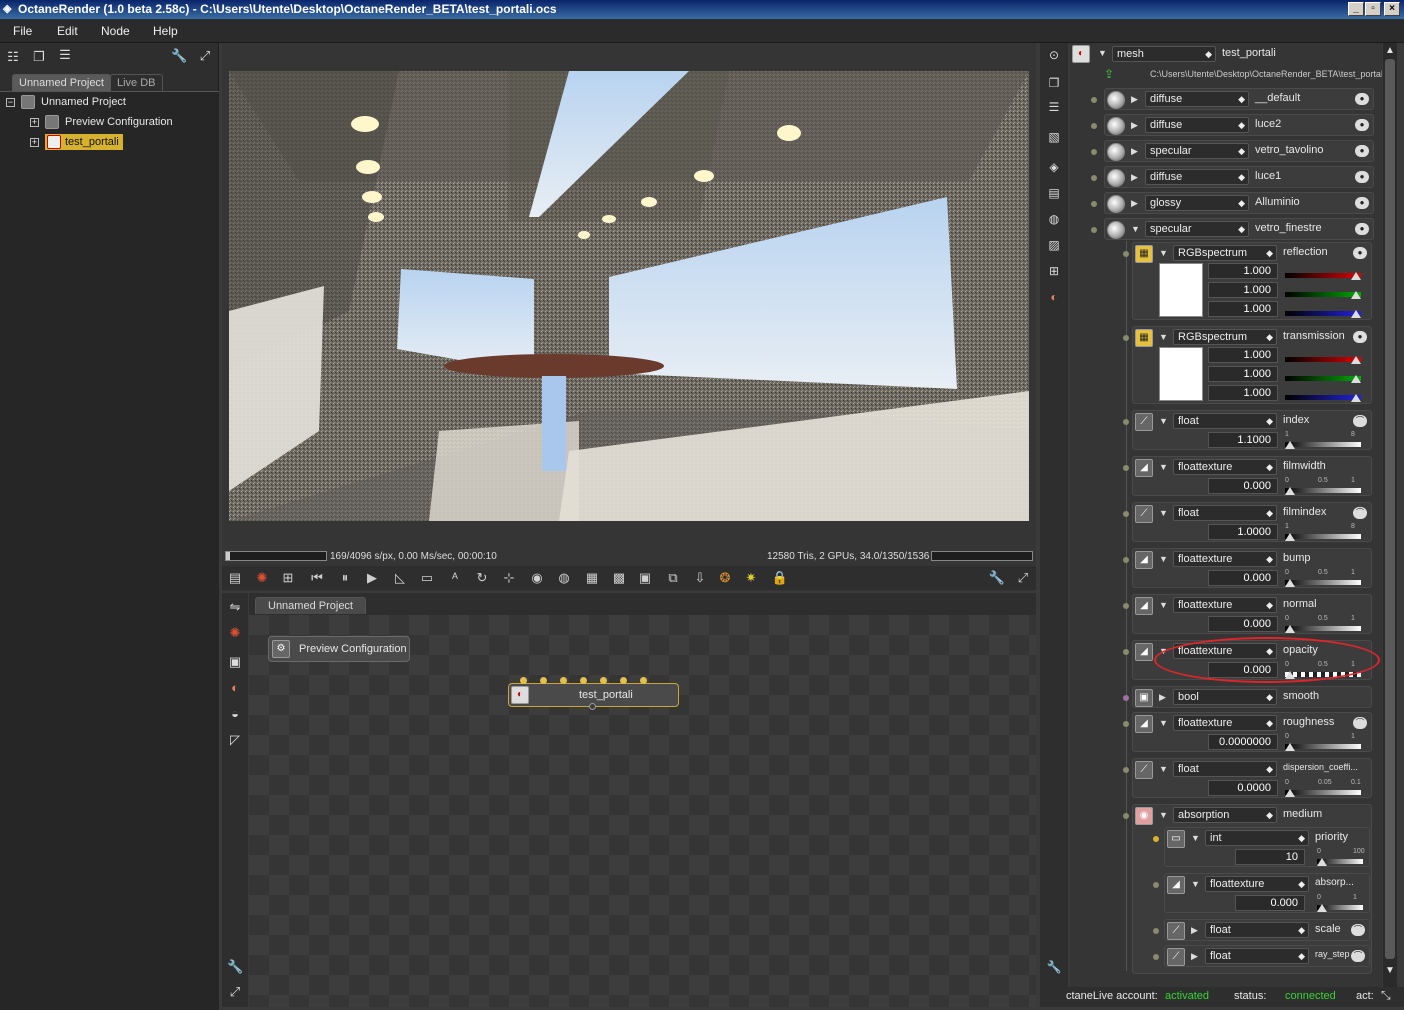  What do you see at coordinates (235, 578) in the screenshot?
I see `save-image-icon: ▤` at bounding box center [235, 578].